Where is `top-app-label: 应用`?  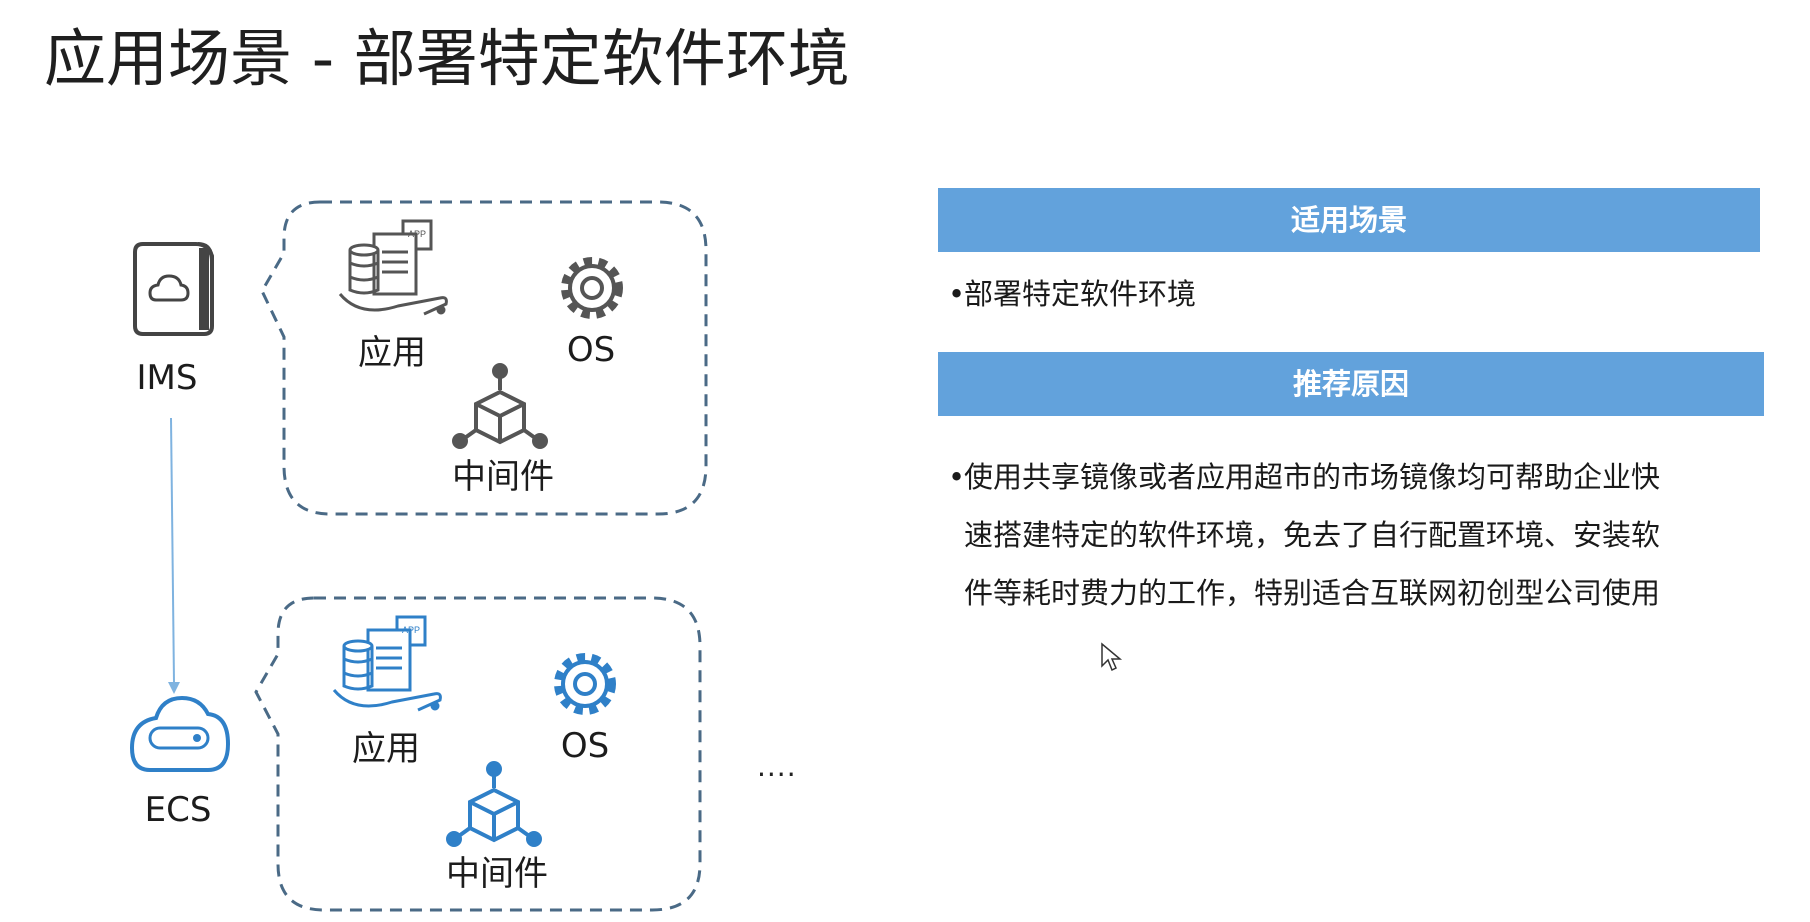
top-app-label: 应用 is located at coordinates (392, 353).